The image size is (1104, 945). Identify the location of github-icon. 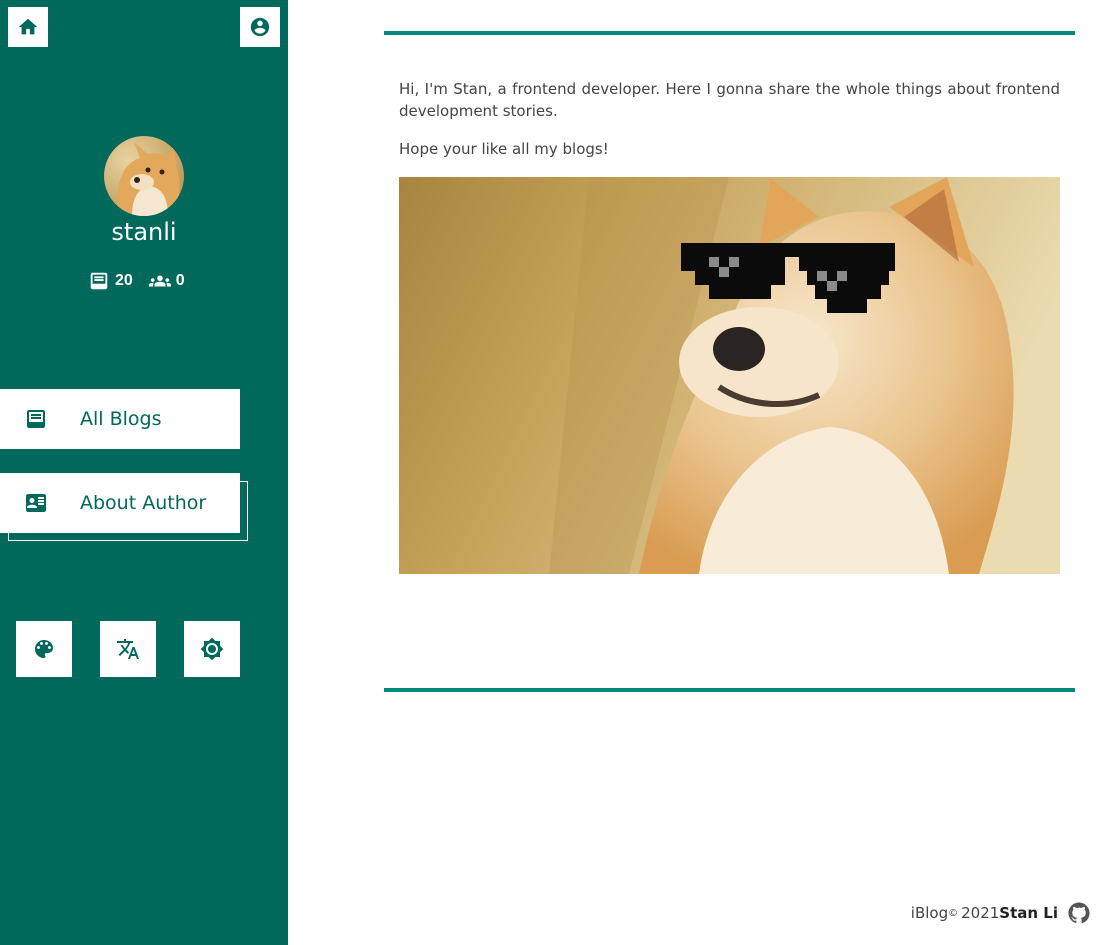
(1079, 913).